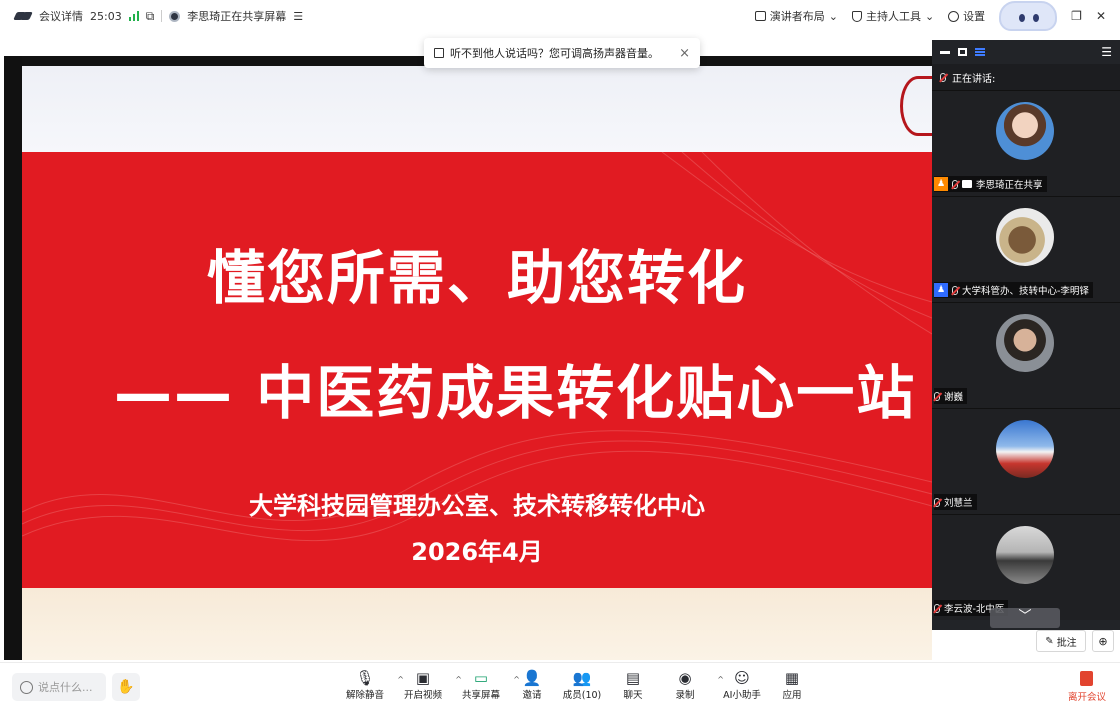  I want to click on gear-icon, so click(954, 16).